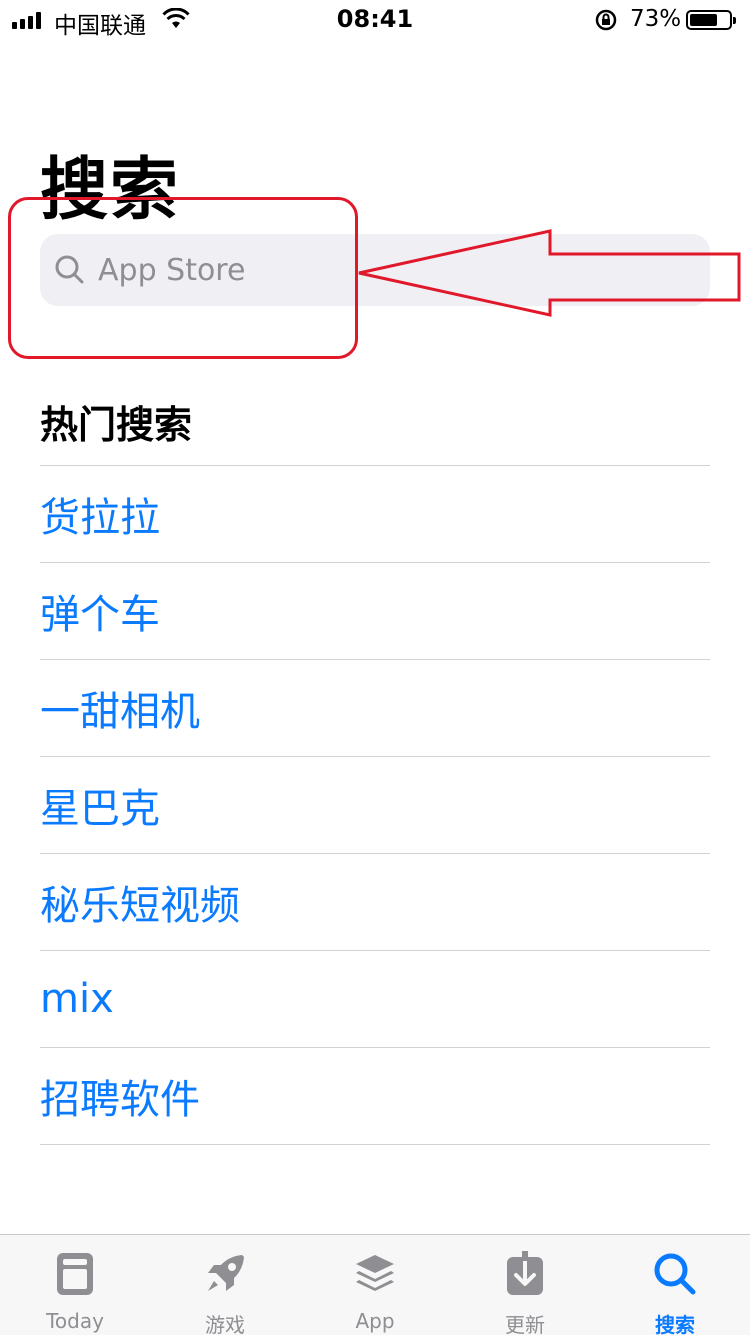 The height and width of the screenshot is (1338, 750). I want to click on trending-section-title: 热门搜索, so click(116, 425).